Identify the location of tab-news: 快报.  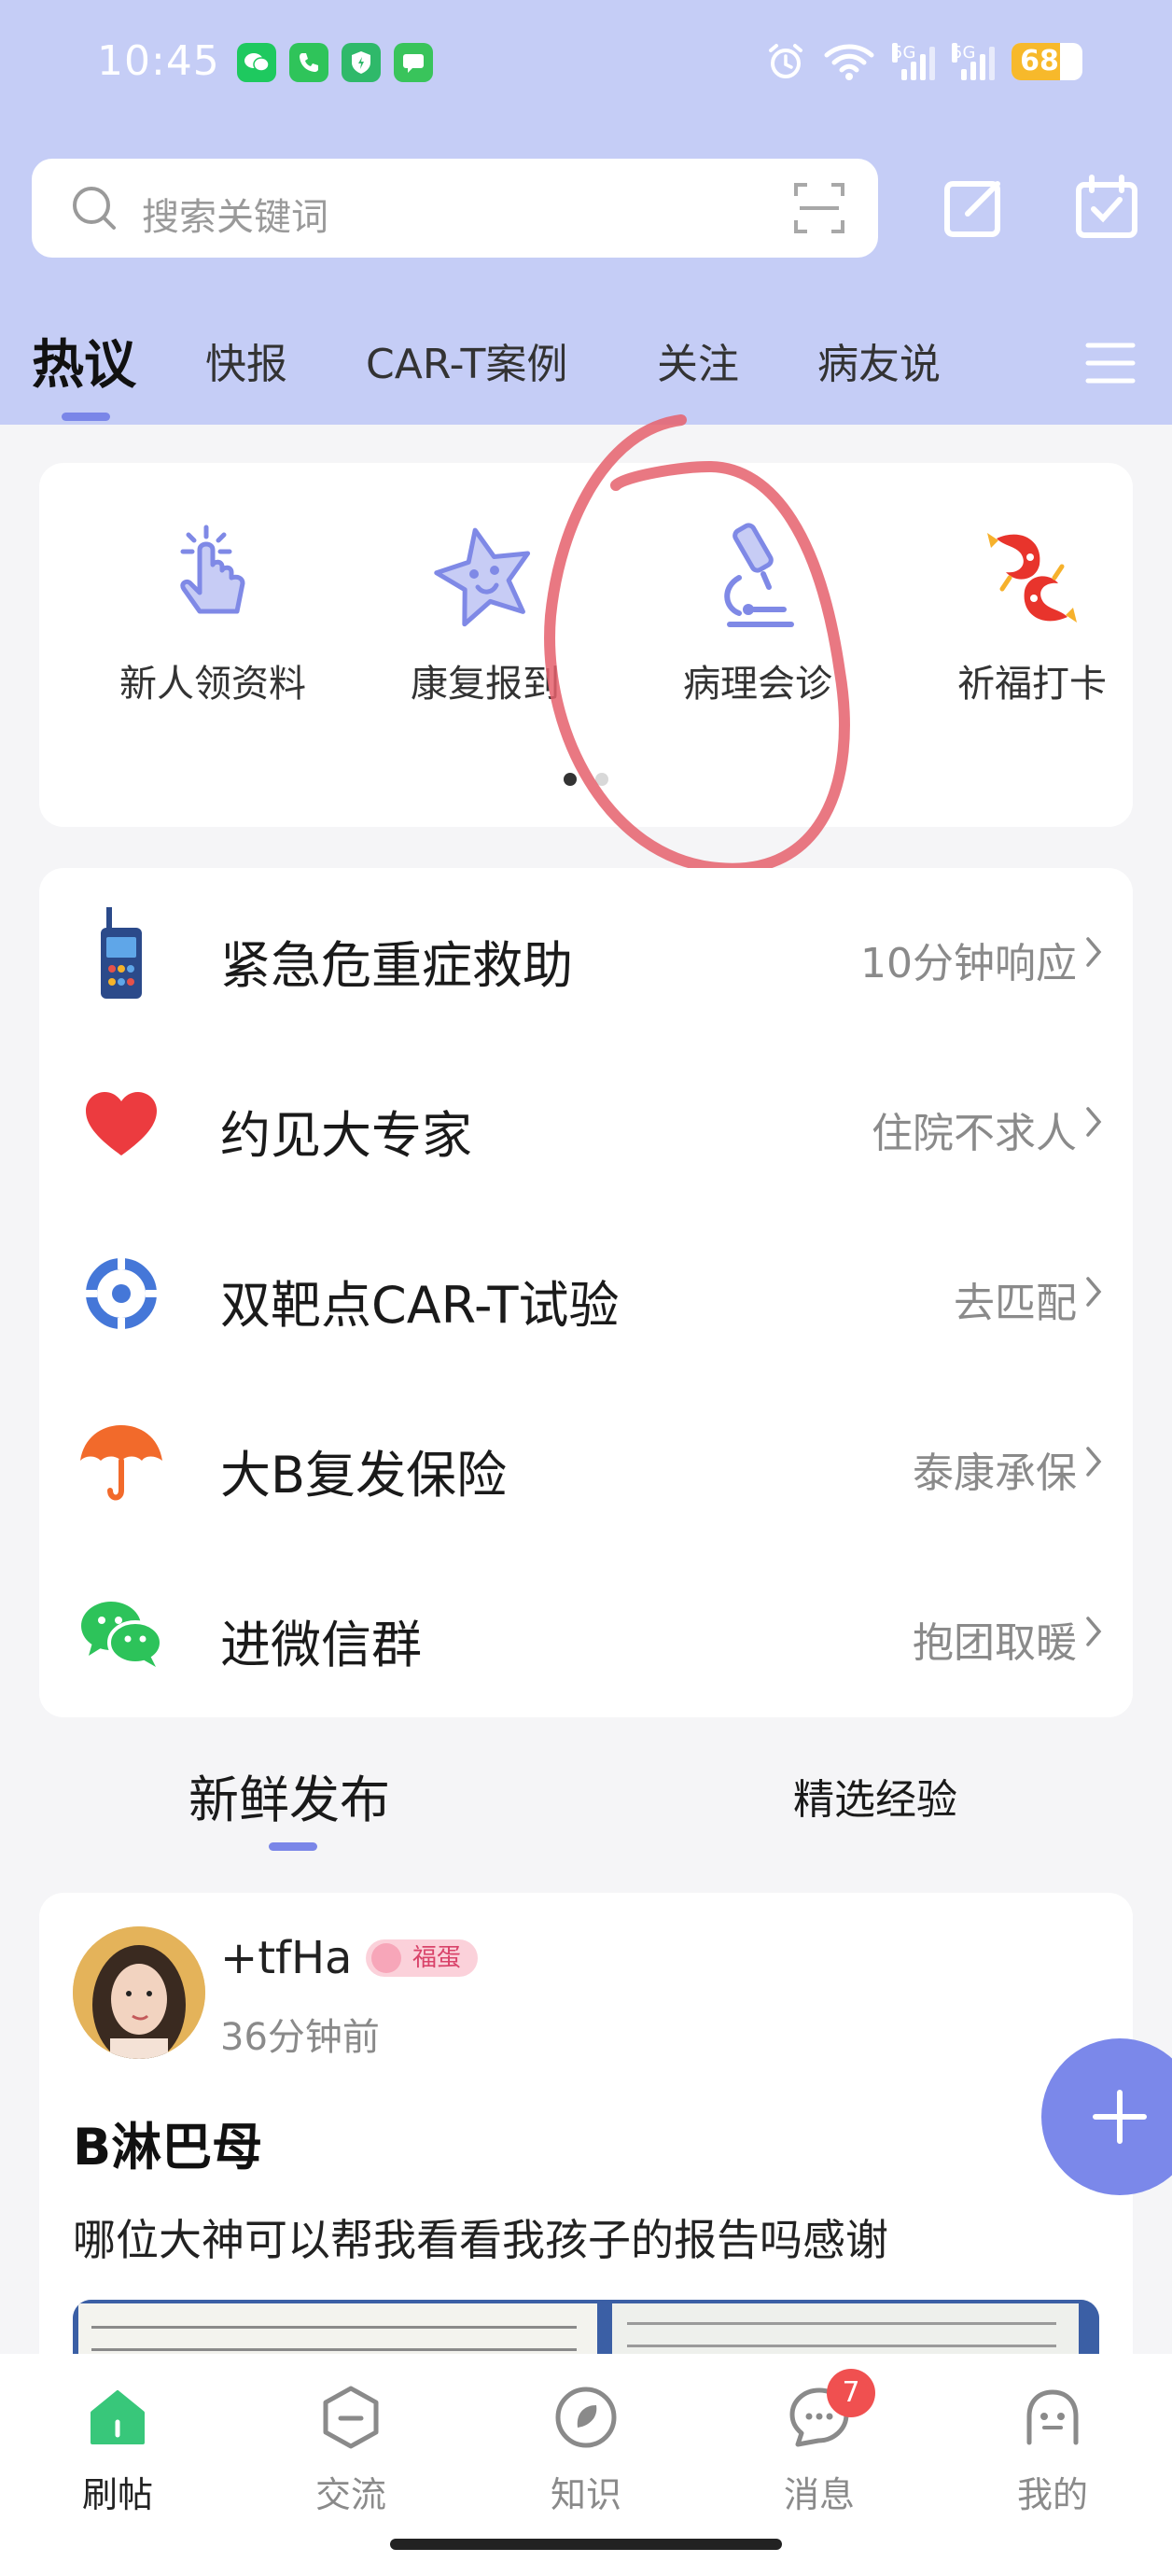
(246, 360).